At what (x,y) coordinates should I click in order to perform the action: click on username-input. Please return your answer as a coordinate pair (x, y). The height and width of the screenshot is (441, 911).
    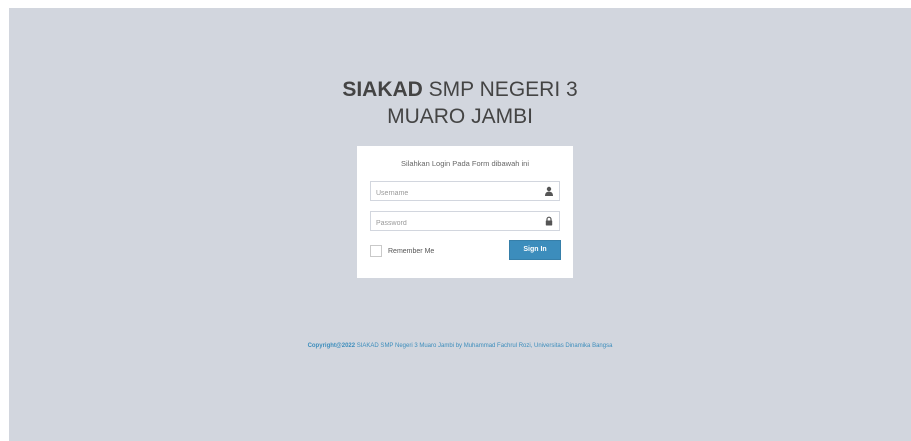
    Looking at the image, I should click on (453, 193).